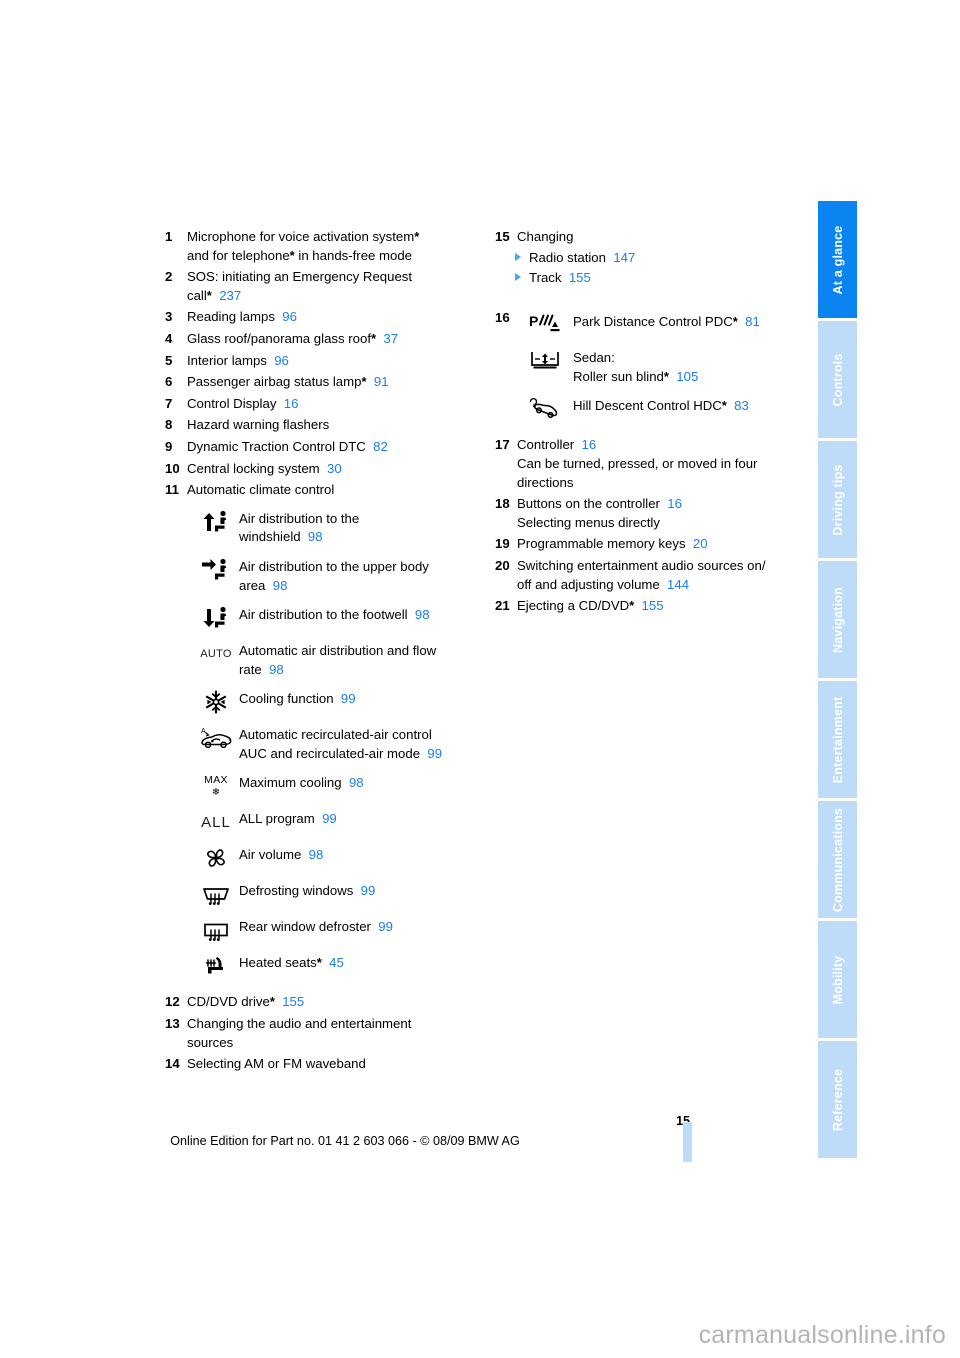 The image size is (960, 1358). I want to click on climate-row-label: Rear window defroster 99, so click(352, 926).